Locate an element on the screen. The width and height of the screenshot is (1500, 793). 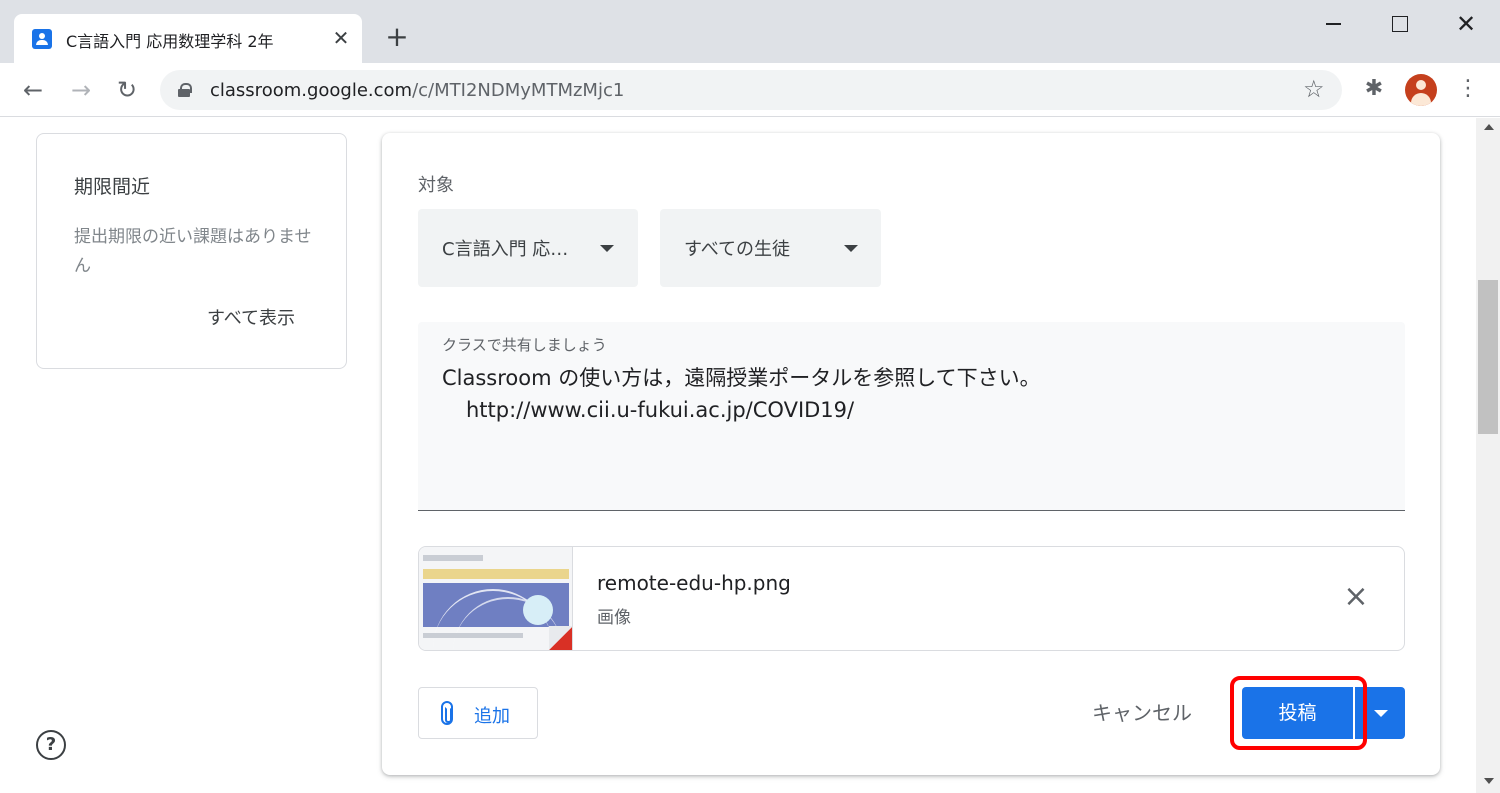
scroll-up-arrow-icon is located at coordinates (1489, 127).